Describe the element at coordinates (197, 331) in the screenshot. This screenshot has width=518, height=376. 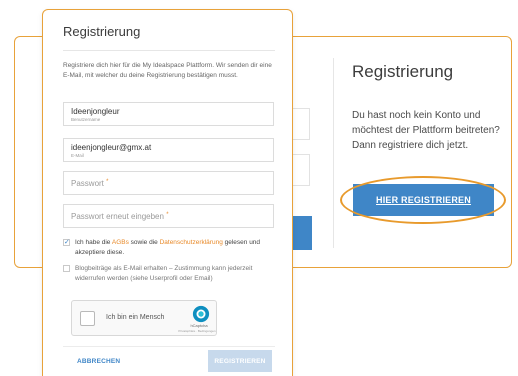
I see `captcha-links: Privatsphäre · Bedingungen` at that location.